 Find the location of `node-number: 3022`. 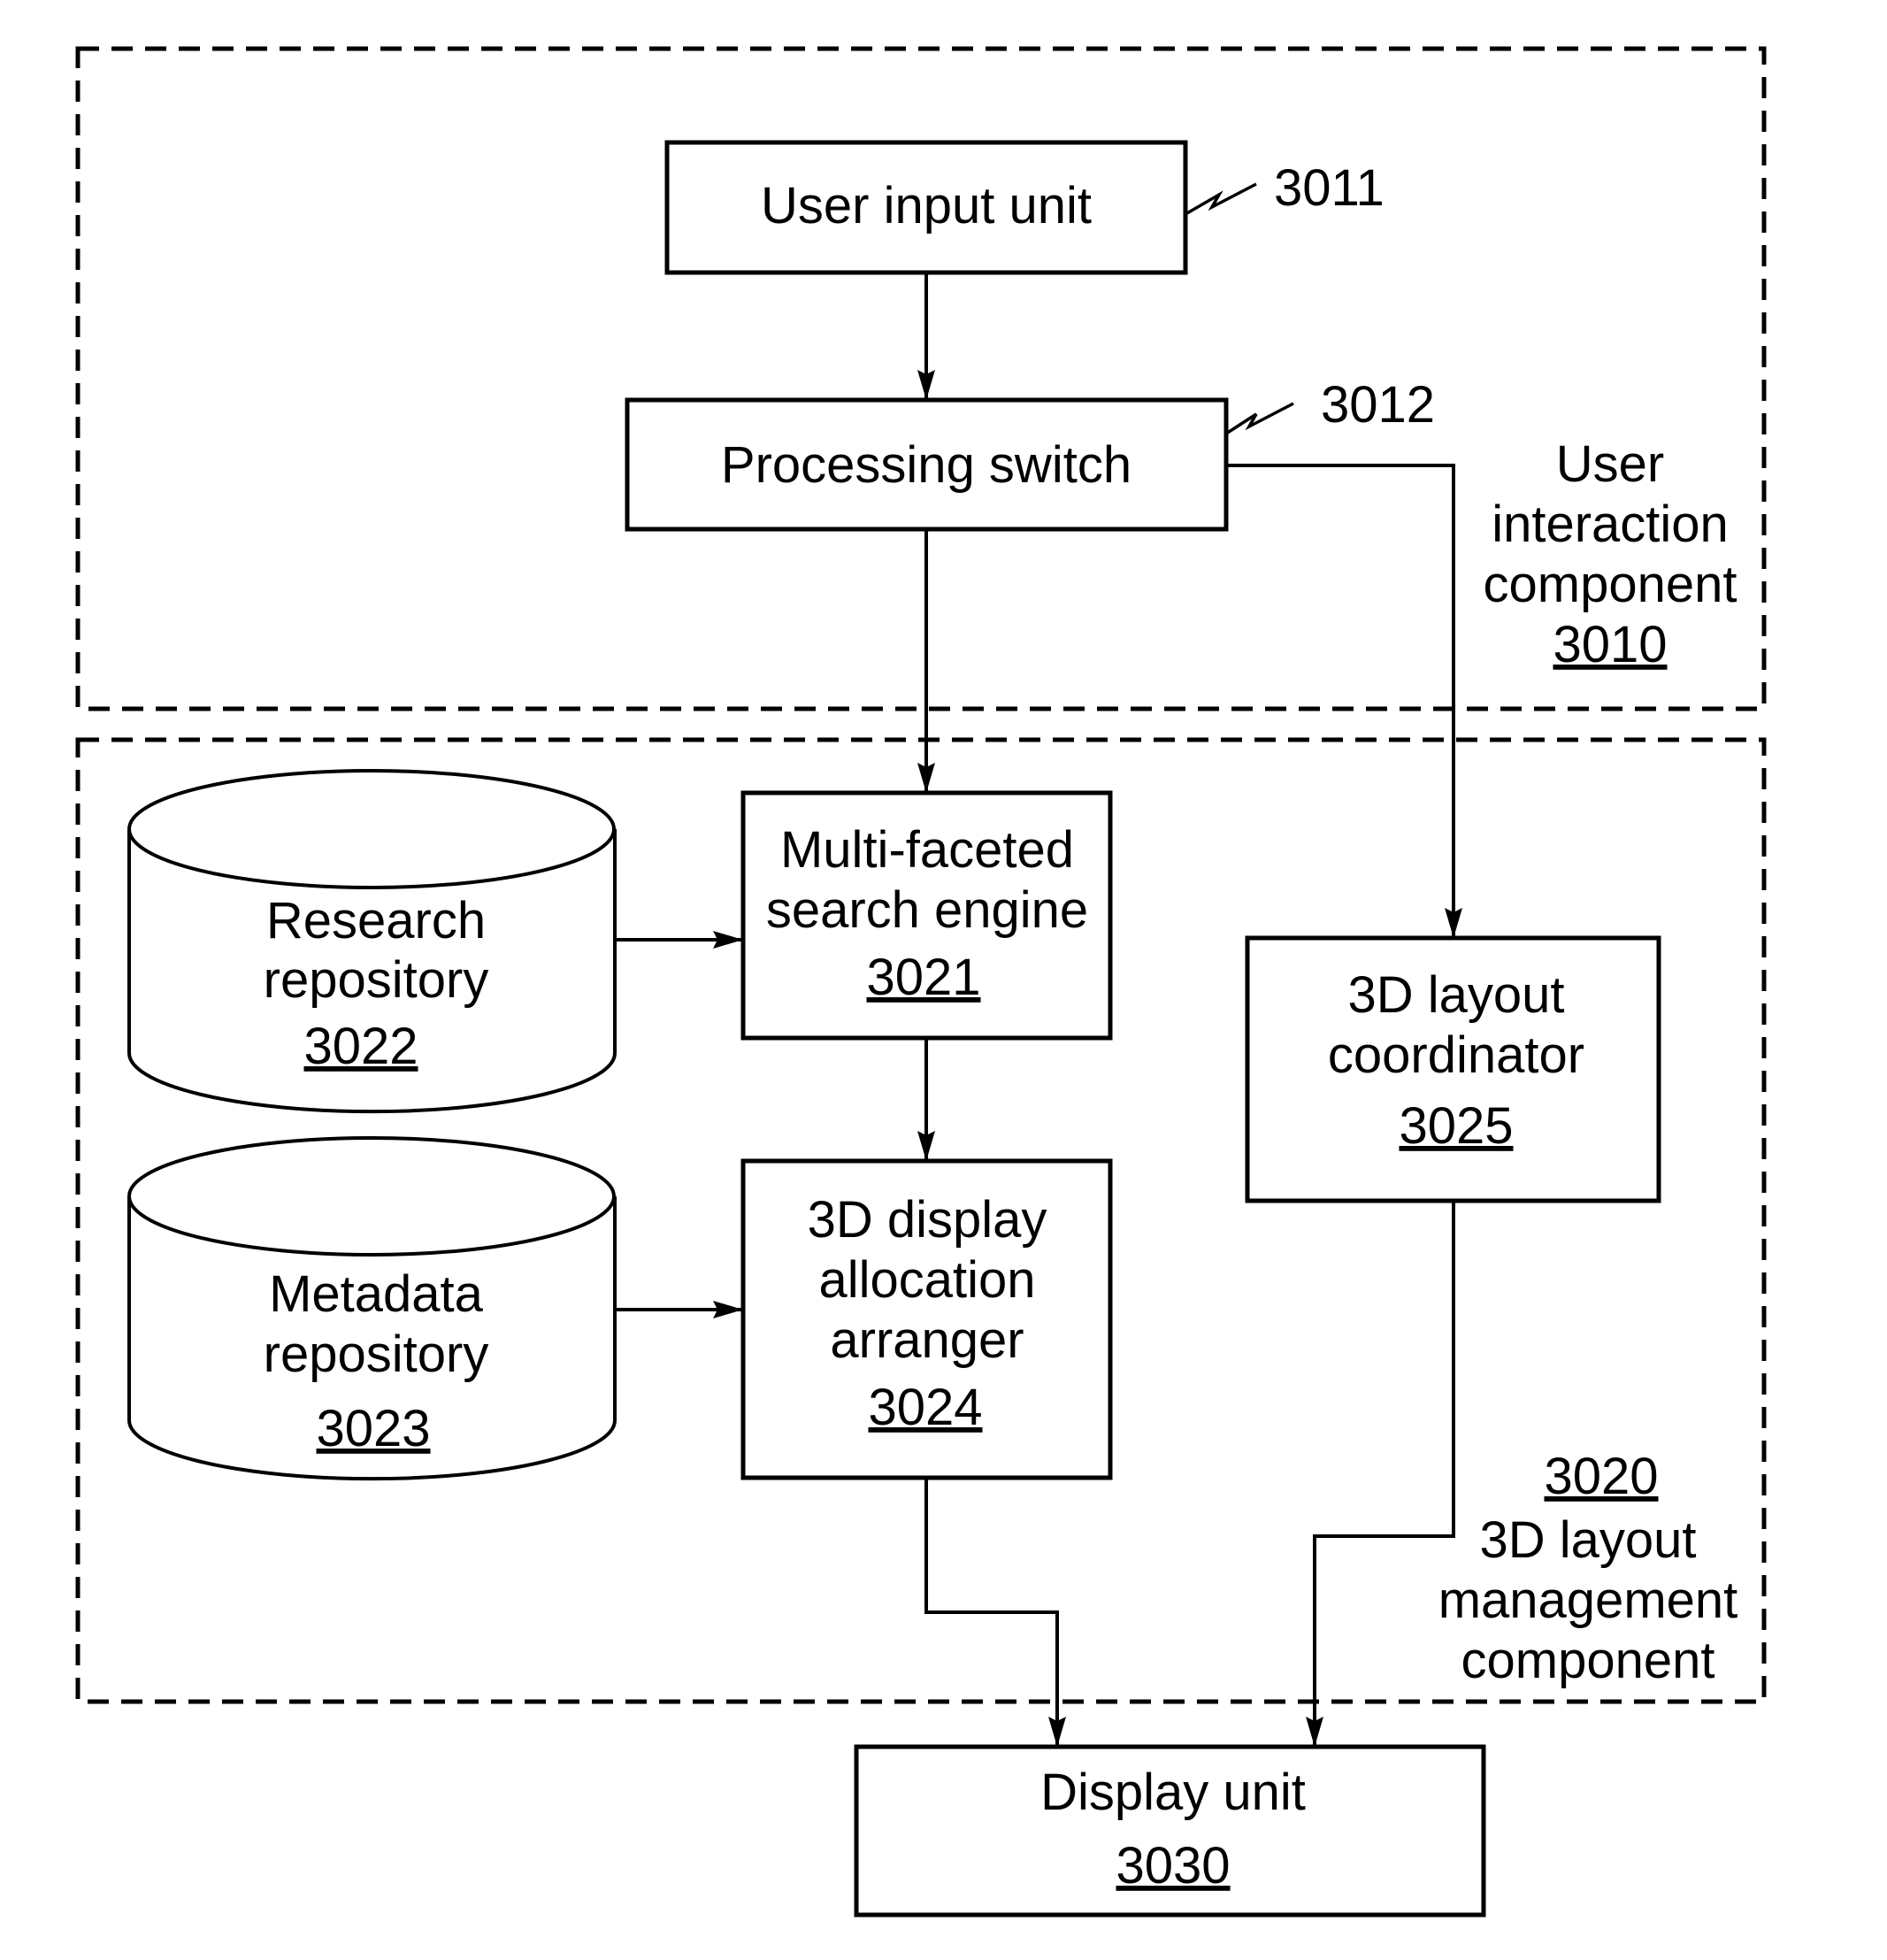

node-number: 3022 is located at coordinates (360, 1046).